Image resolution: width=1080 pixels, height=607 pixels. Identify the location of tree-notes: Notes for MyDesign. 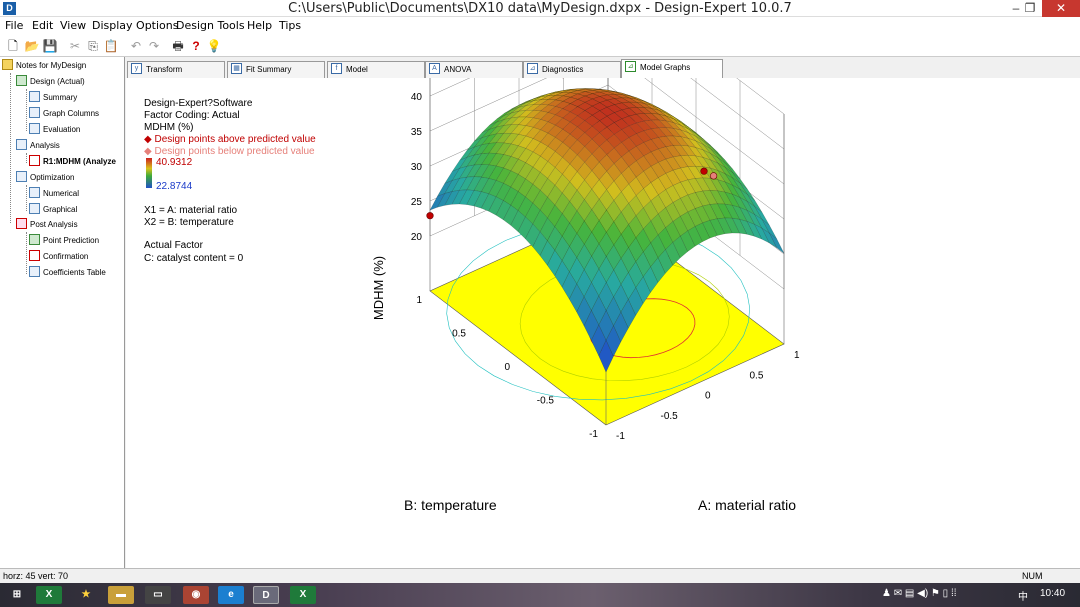
(44, 66).